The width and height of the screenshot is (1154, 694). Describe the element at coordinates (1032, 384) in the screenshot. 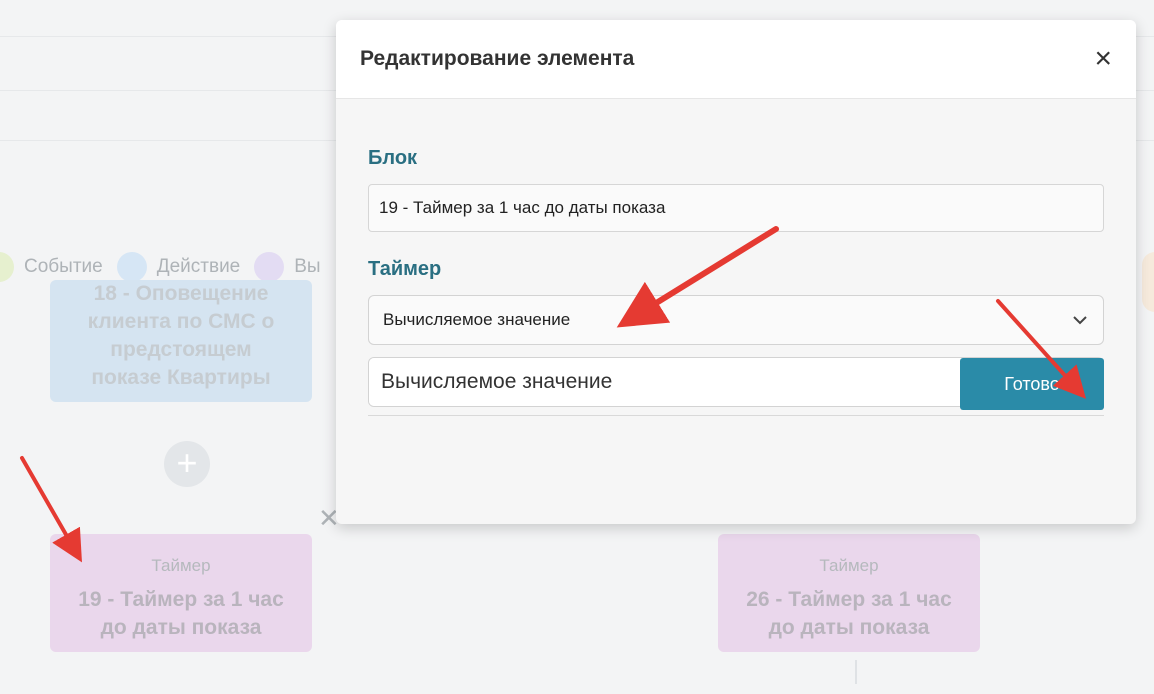

I see `done-button: Готово` at that location.